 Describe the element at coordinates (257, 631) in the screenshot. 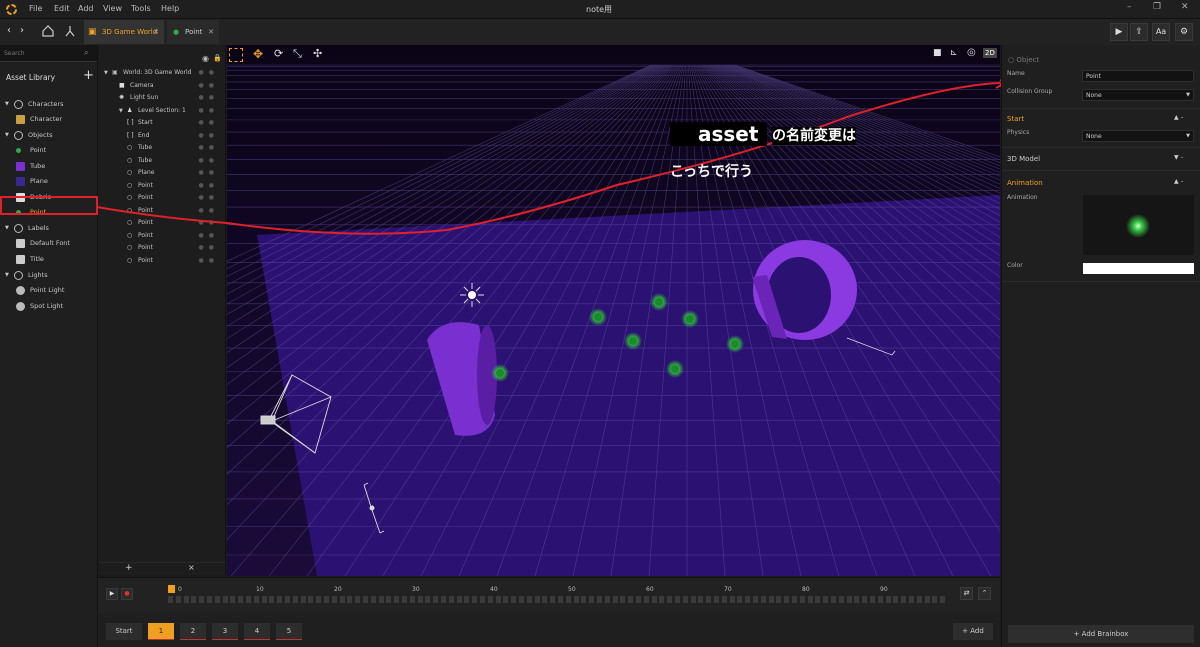

I see `section-number-button: 4` at that location.